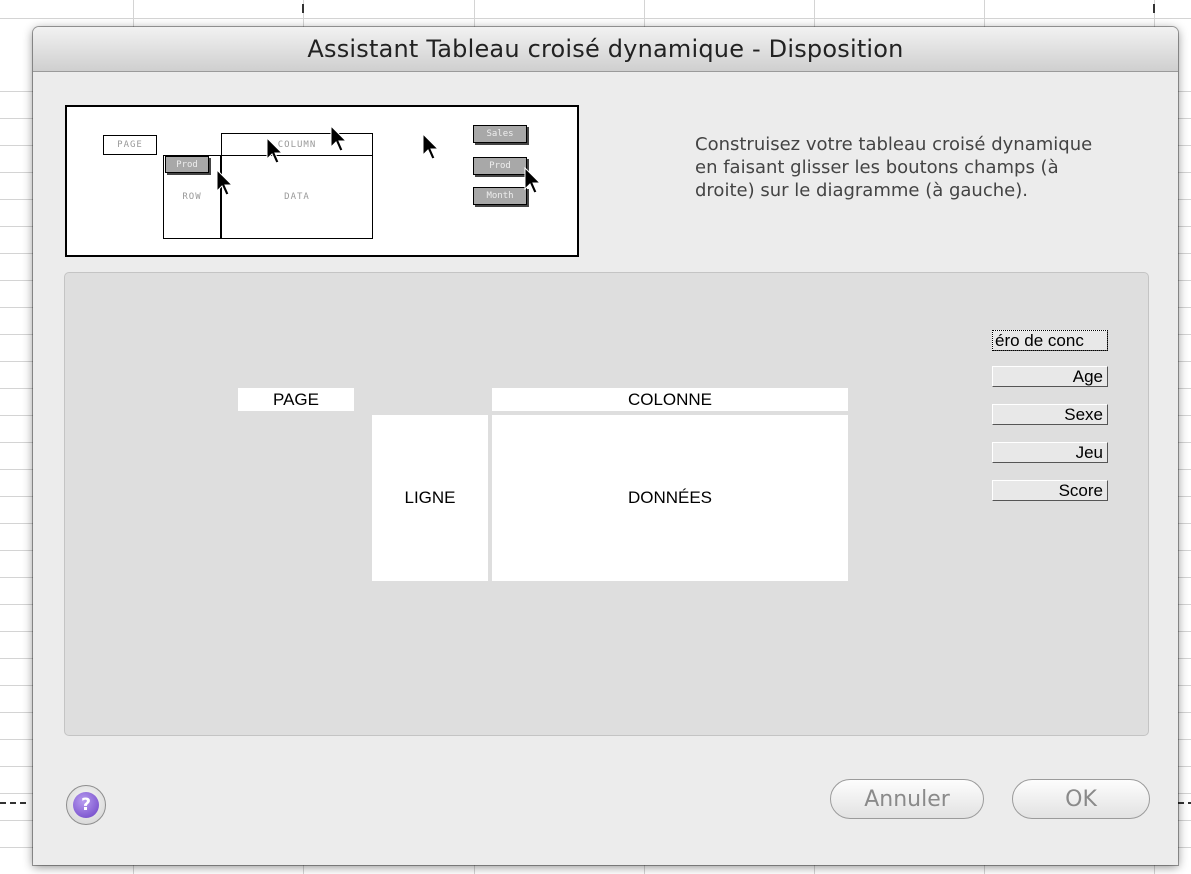 The height and width of the screenshot is (874, 1191). I want to click on cancel-button: Annuler, so click(907, 799).